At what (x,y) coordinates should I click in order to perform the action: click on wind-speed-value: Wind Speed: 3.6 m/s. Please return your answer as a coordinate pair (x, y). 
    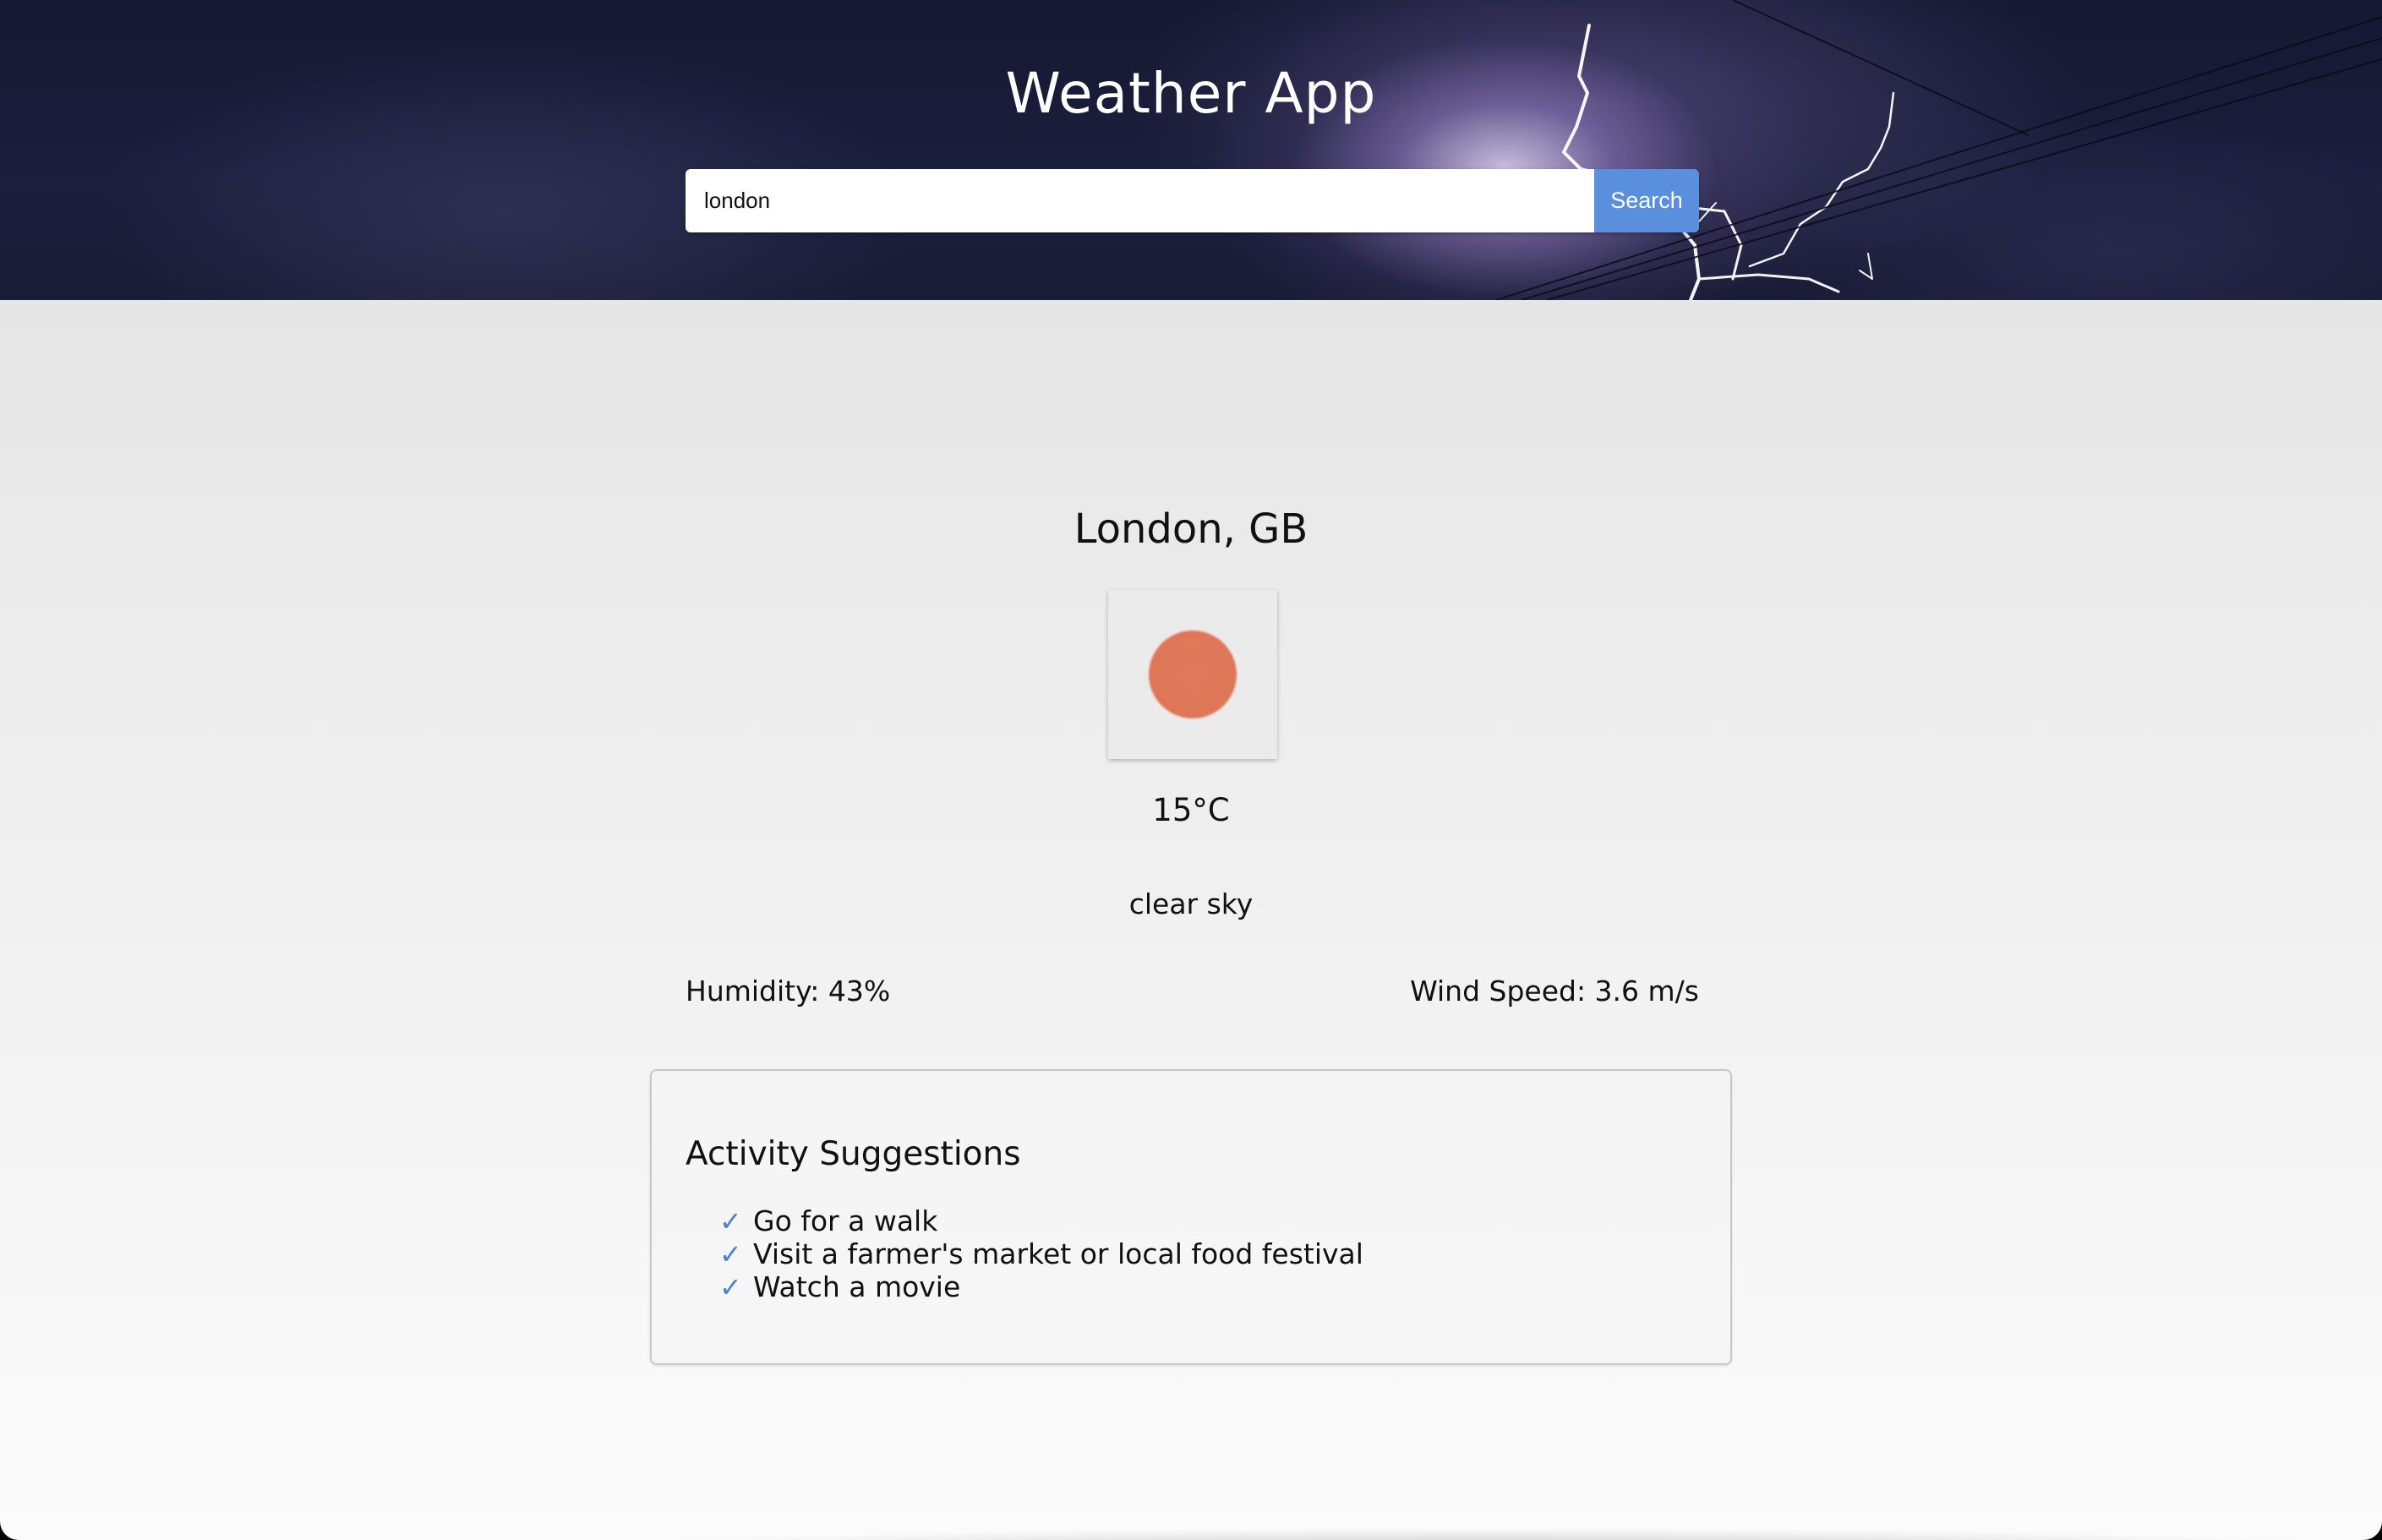
    Looking at the image, I should click on (1555, 991).